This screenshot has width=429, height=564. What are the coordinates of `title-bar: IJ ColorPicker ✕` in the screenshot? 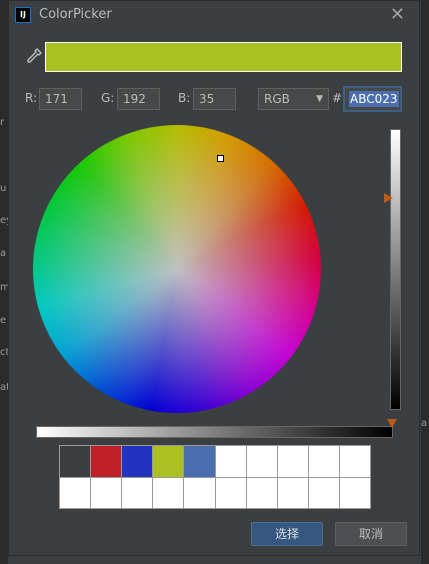 It's located at (214, 16).